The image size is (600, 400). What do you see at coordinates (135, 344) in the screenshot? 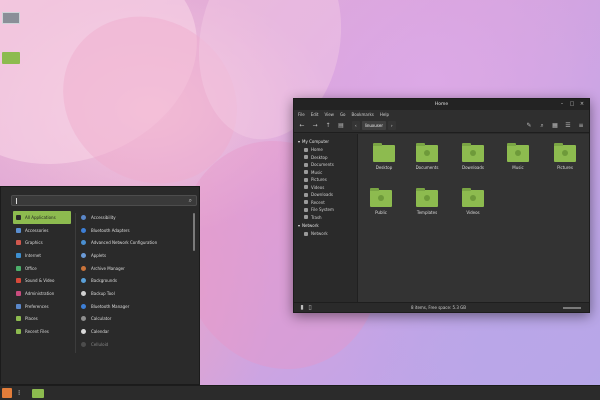
I see `app-celluloid: Celluloid` at bounding box center [135, 344].